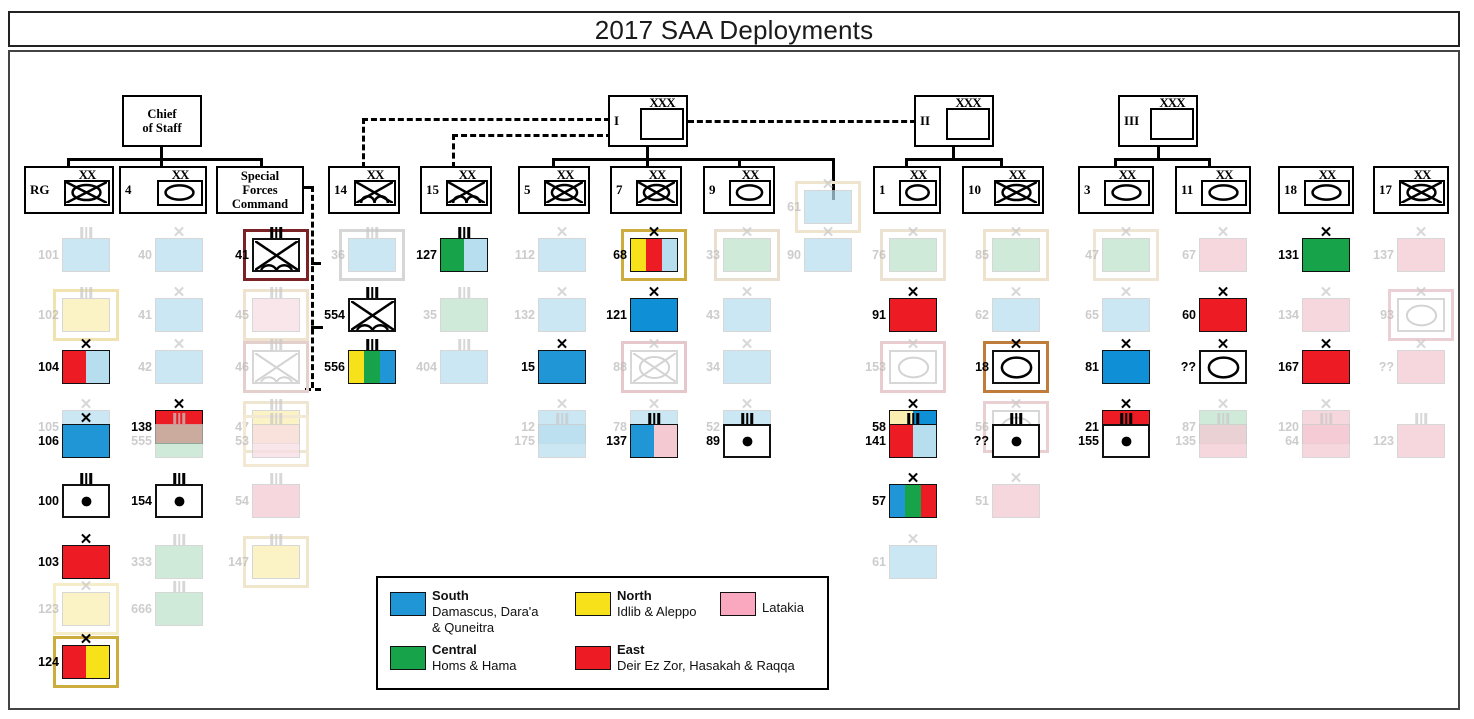  I want to click on unit-tile-404: 404, so click(452, 361).